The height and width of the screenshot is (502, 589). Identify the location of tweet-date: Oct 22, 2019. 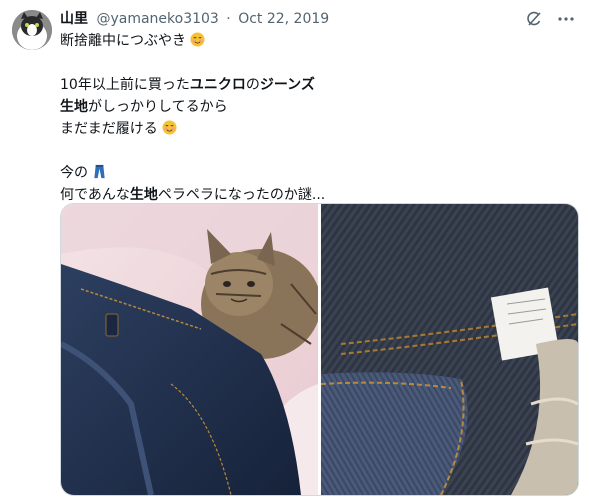
(283, 19).